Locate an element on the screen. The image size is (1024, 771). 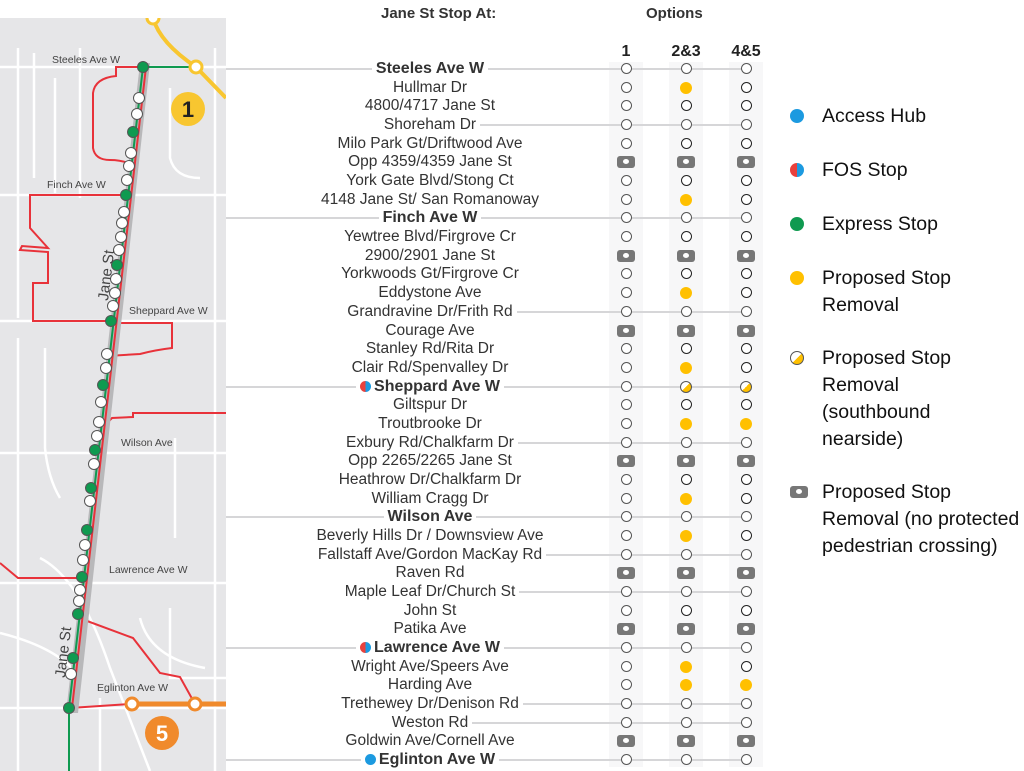
stop-row: York Gate Blvd/Stong Ct is located at coordinates (390, 180).